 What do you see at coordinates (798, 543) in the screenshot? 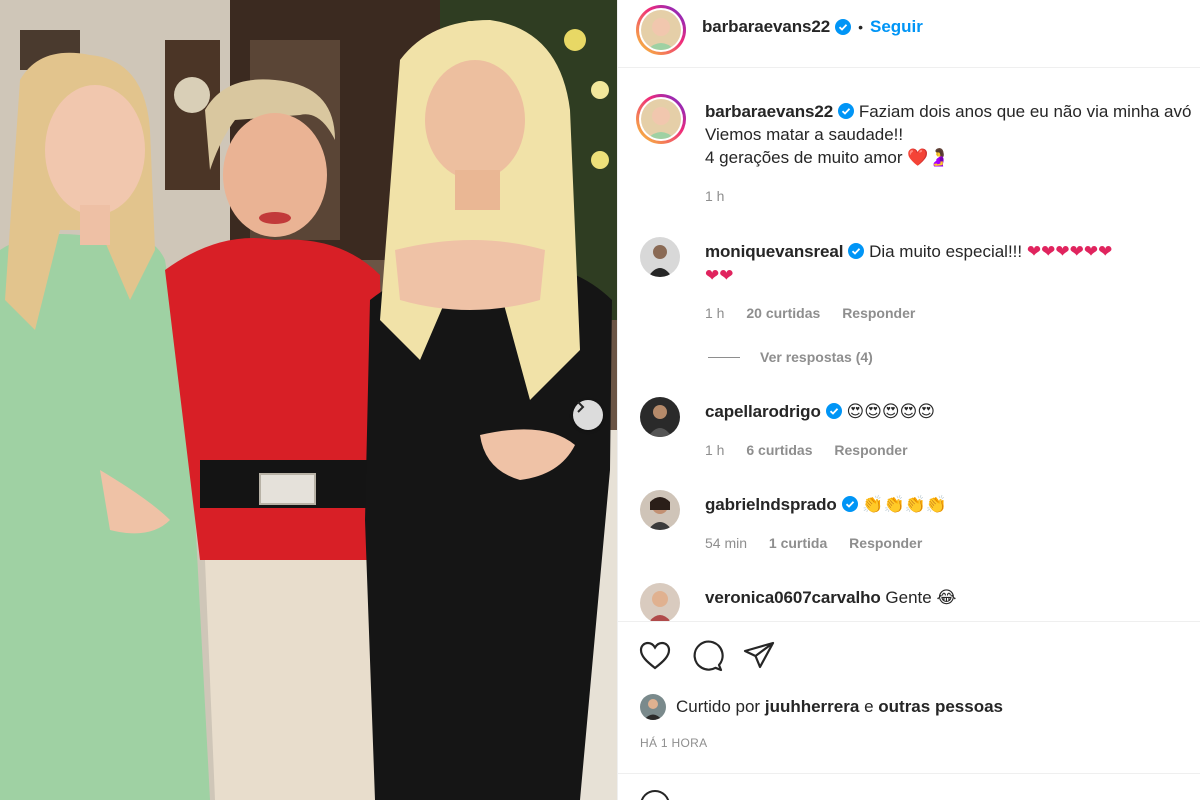
I see `comment-likes: 1 curtida` at bounding box center [798, 543].